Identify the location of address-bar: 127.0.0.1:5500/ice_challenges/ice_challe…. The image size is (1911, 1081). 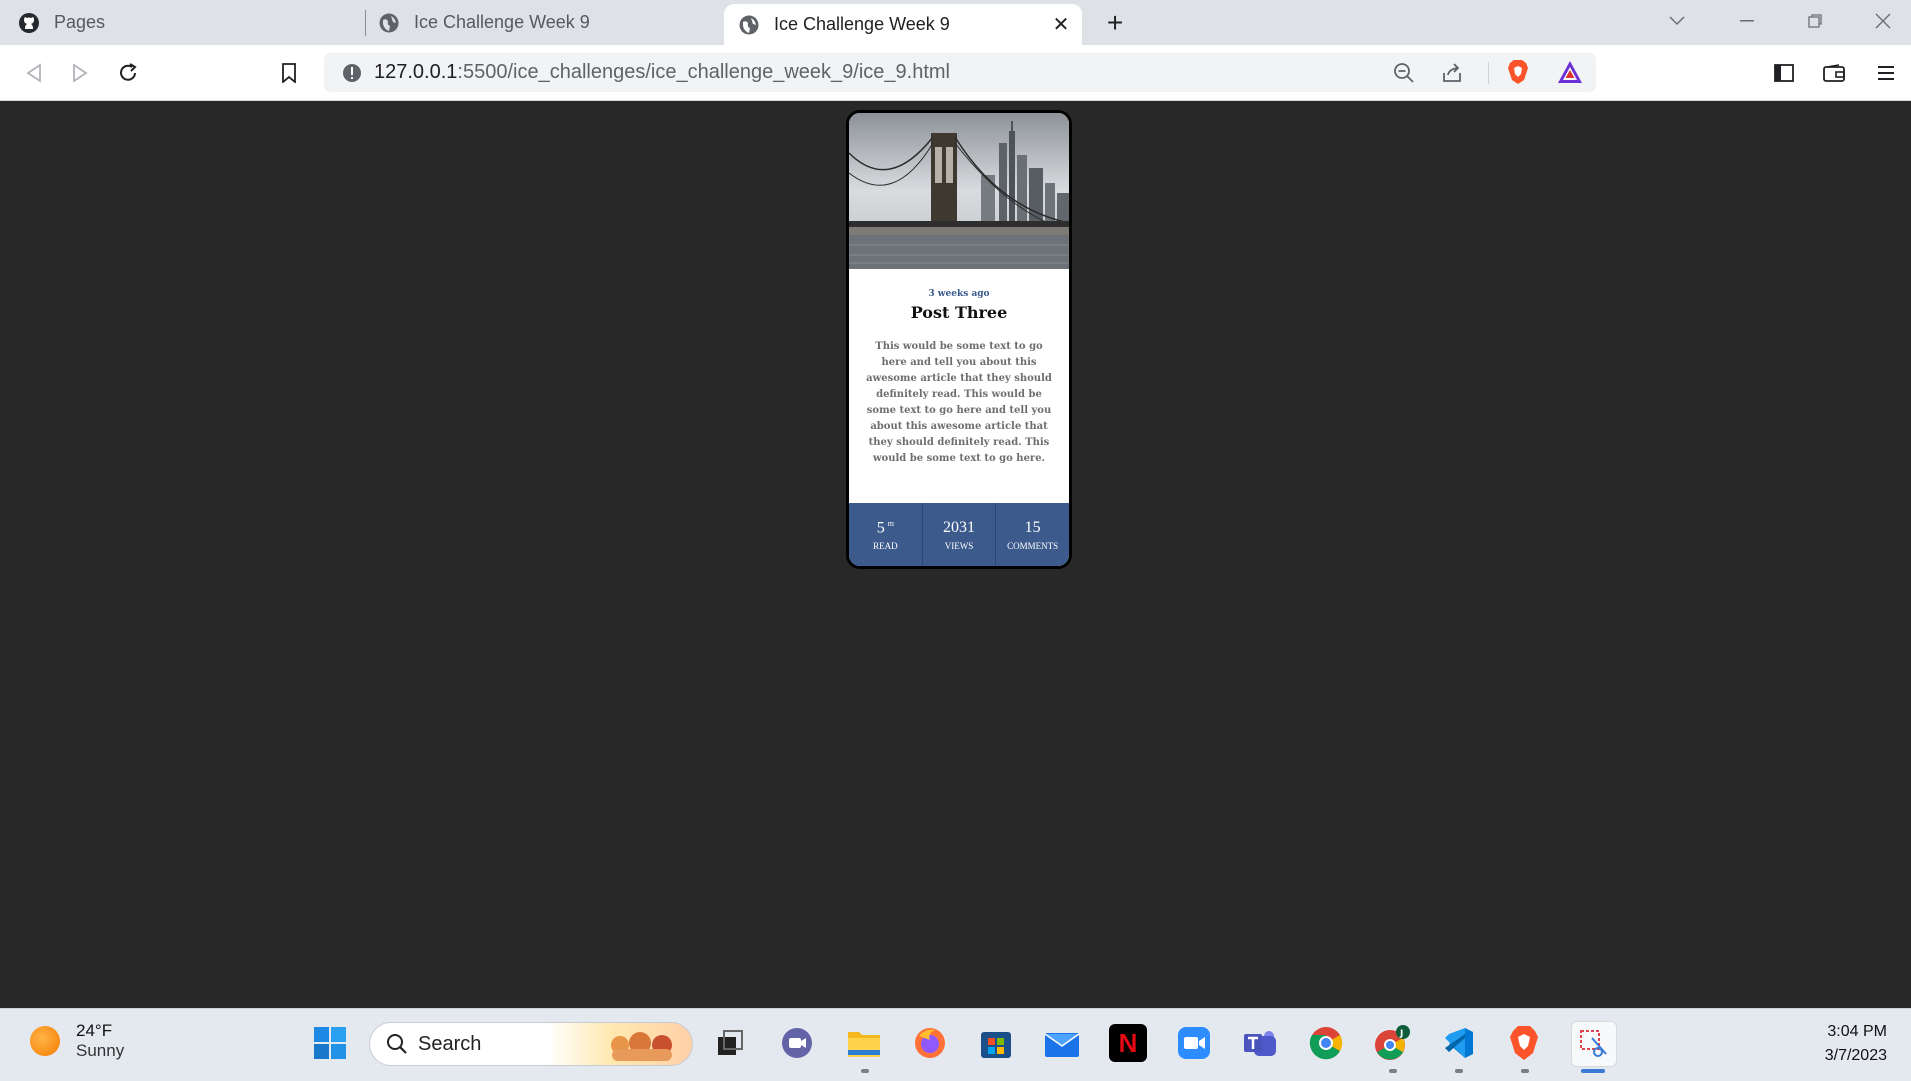
(960, 72).